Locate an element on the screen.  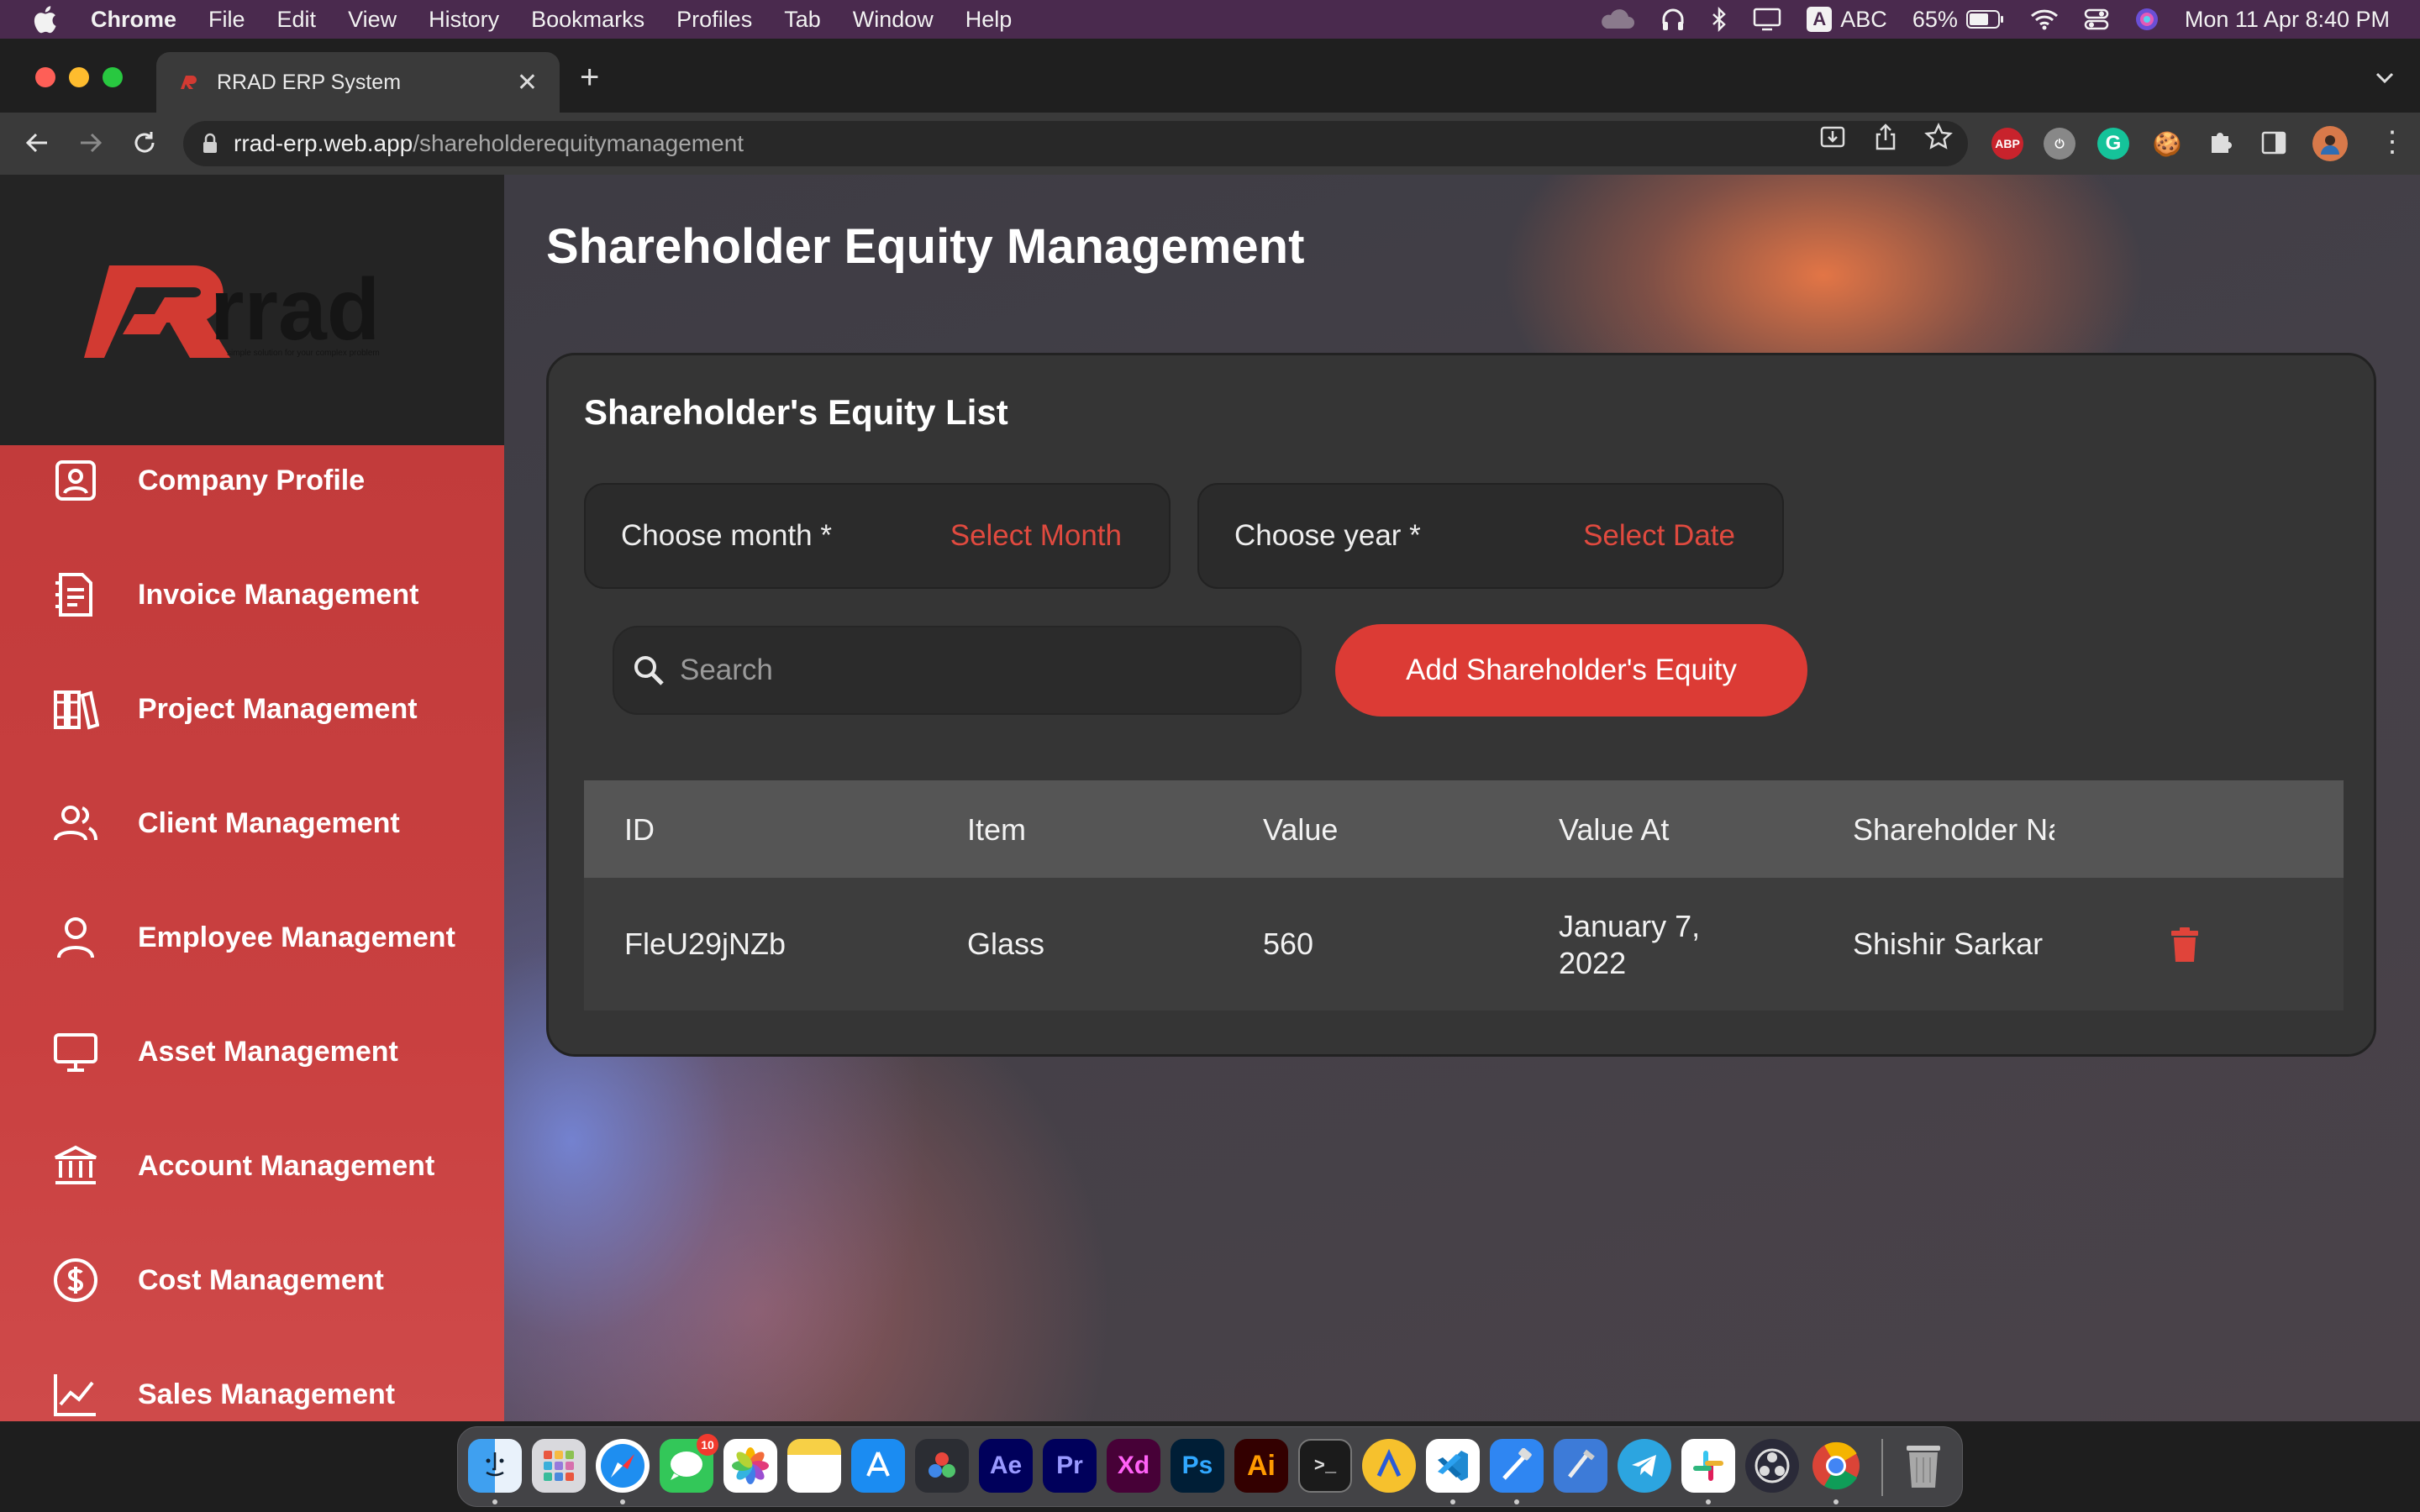
tab-title: RRAD ERP System is located at coordinates (309, 82).